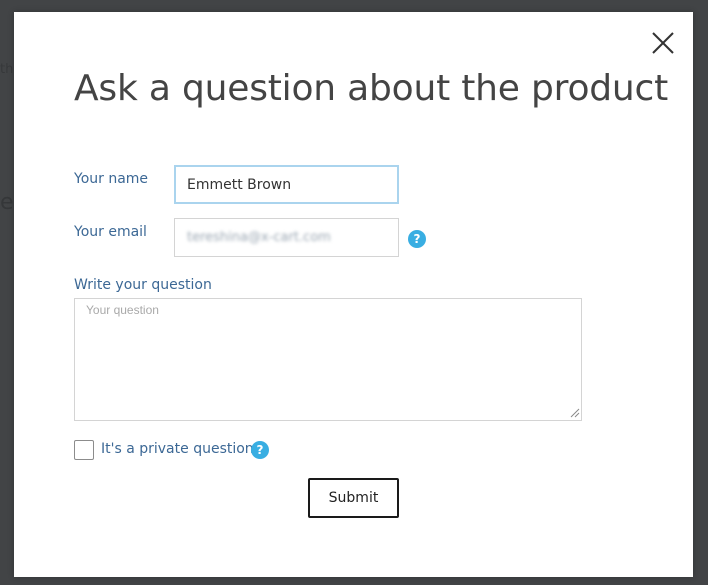 The image size is (708, 585). What do you see at coordinates (143, 285) in the screenshot?
I see `question-label: Write your question` at bounding box center [143, 285].